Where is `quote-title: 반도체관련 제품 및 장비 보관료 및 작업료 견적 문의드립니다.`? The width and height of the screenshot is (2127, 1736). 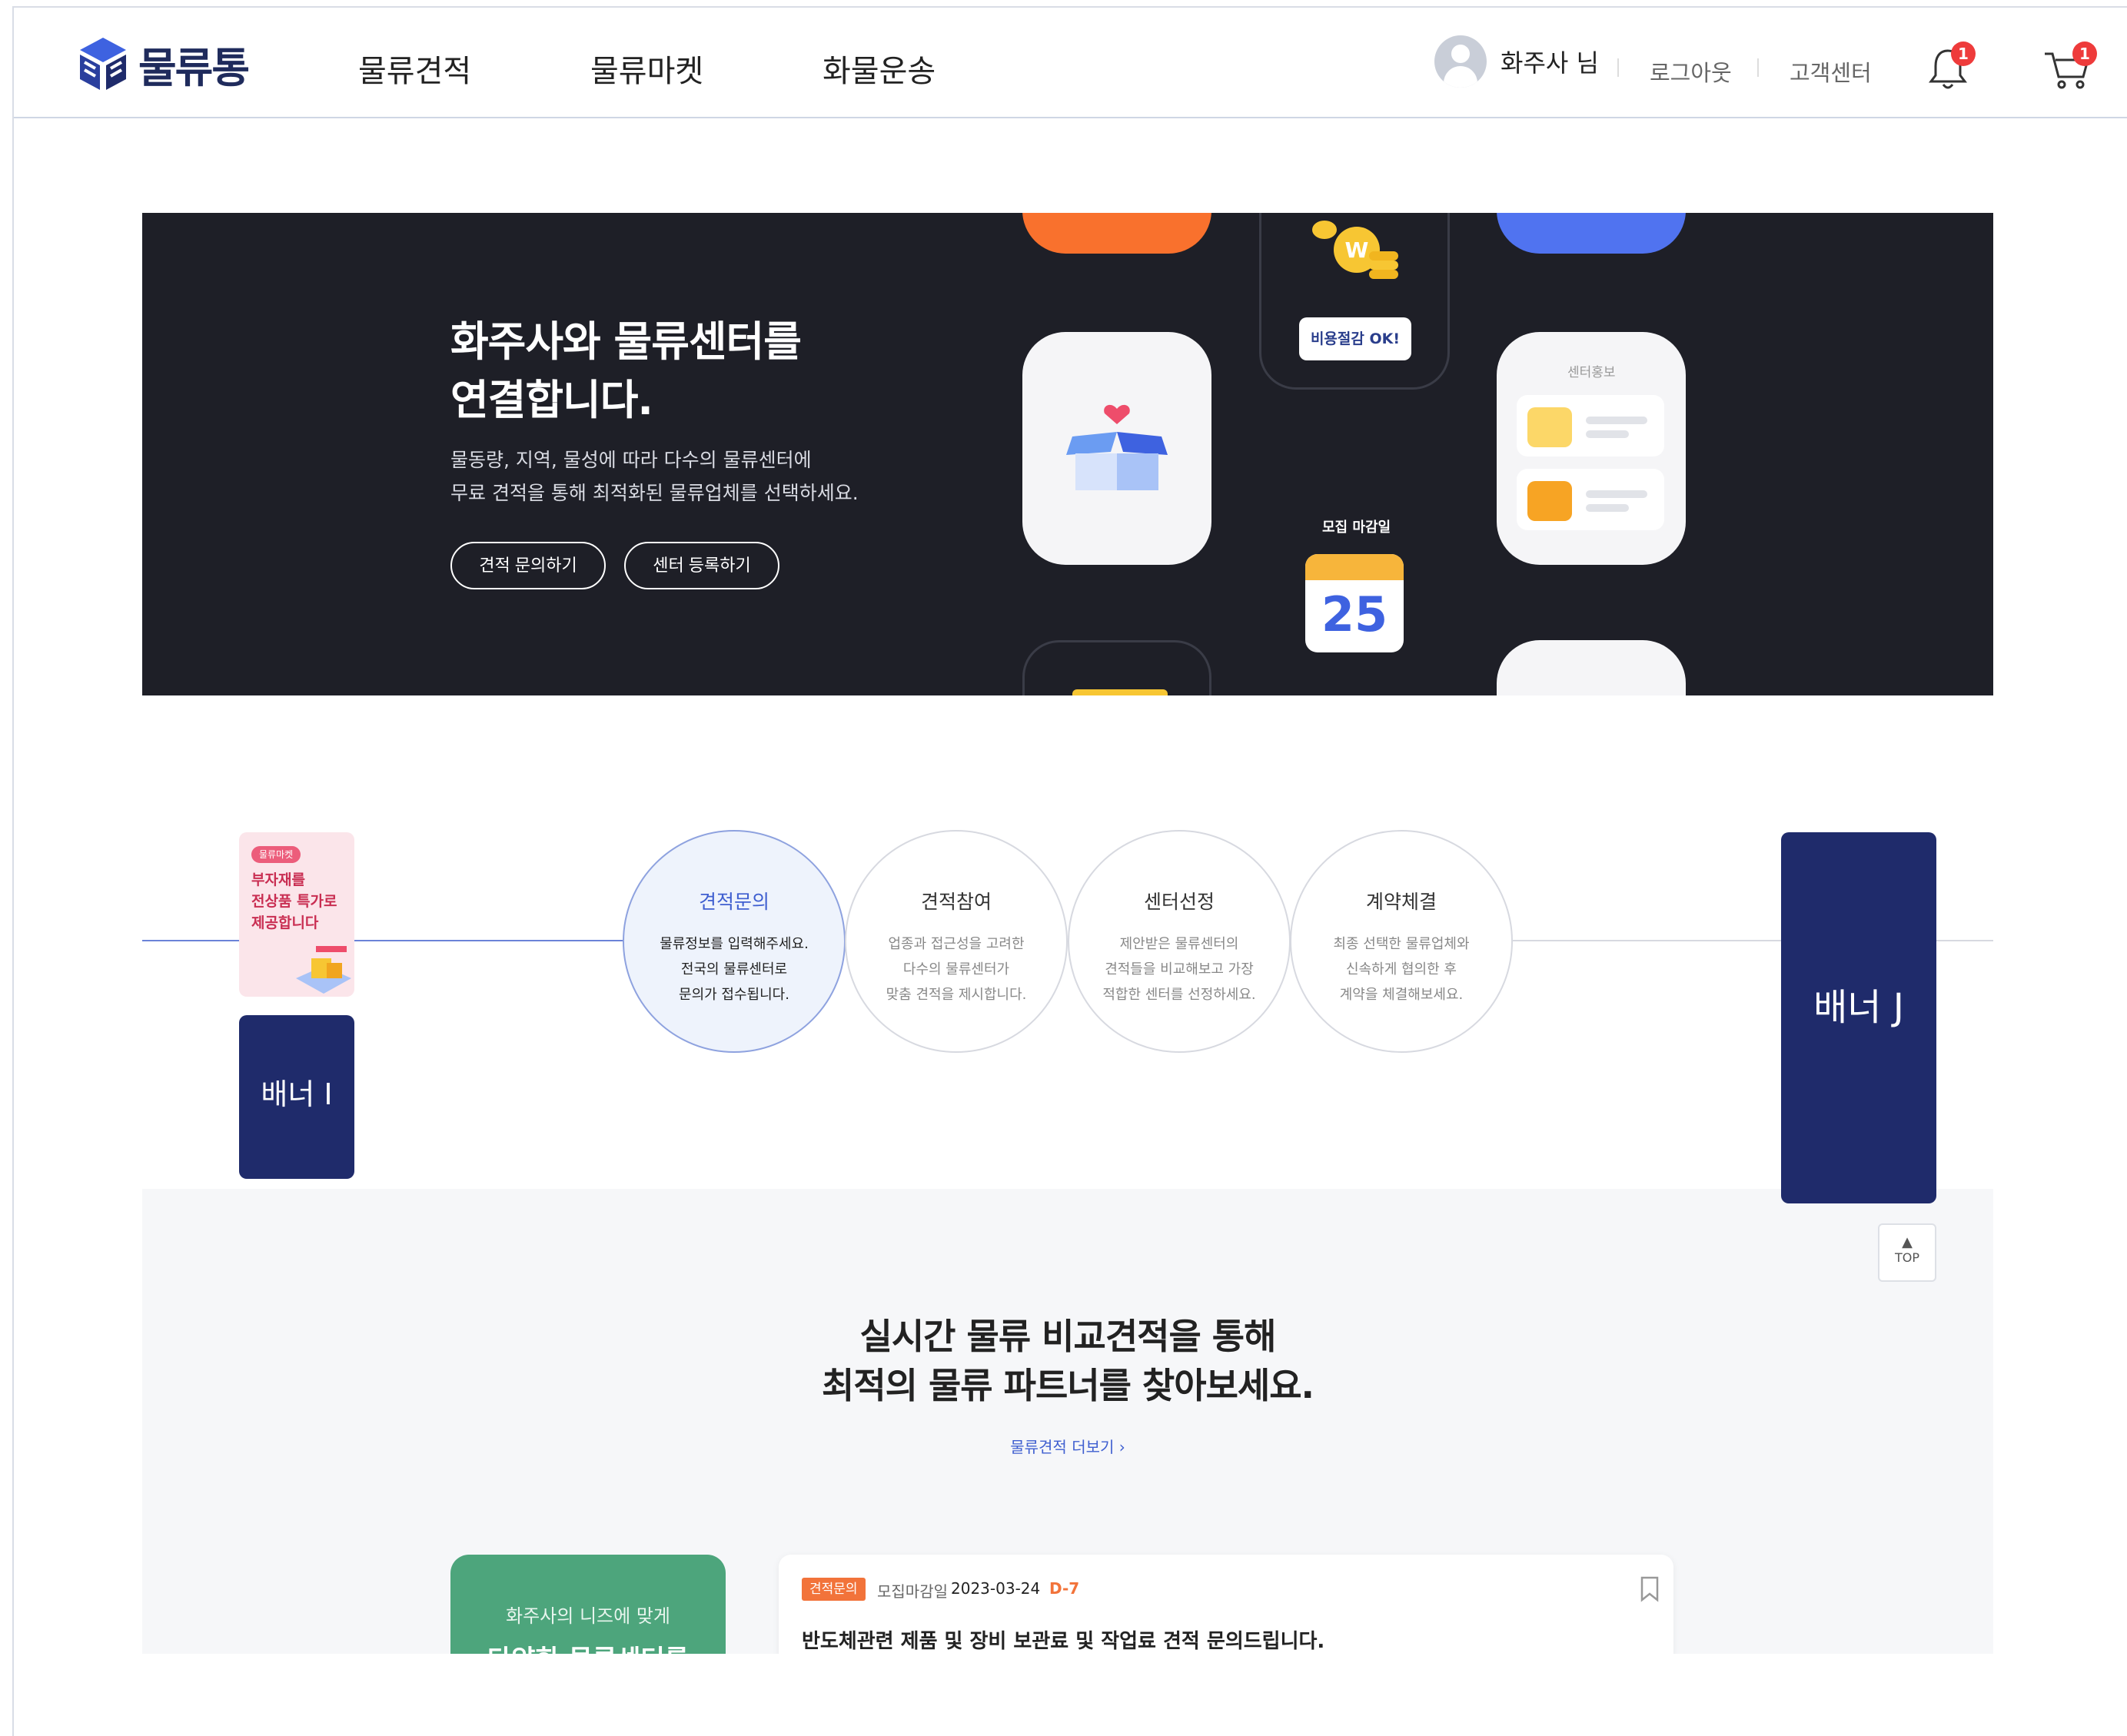
quote-title: 반도체관련 제품 및 장비 보관료 및 작업료 견적 문의드립니다. is located at coordinates (1063, 1641).